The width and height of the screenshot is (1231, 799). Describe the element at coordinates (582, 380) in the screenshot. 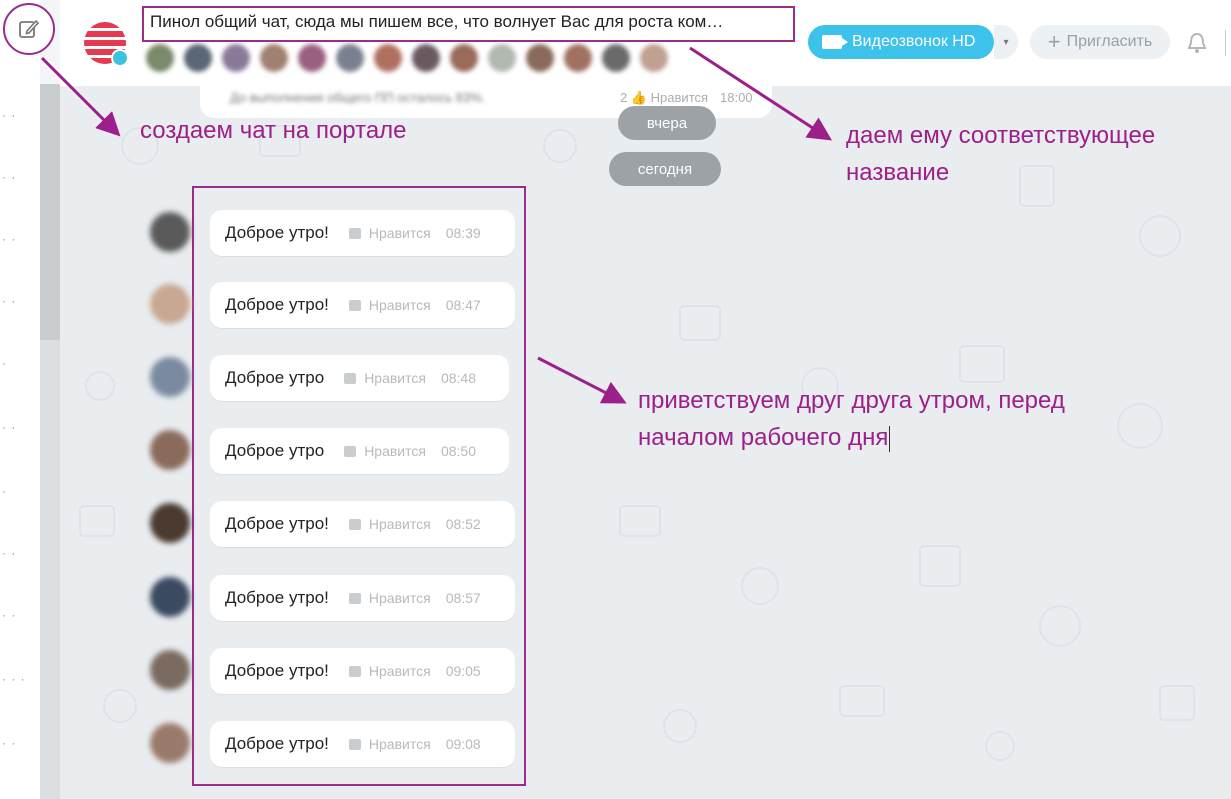

I see `arrow-greeting` at that location.